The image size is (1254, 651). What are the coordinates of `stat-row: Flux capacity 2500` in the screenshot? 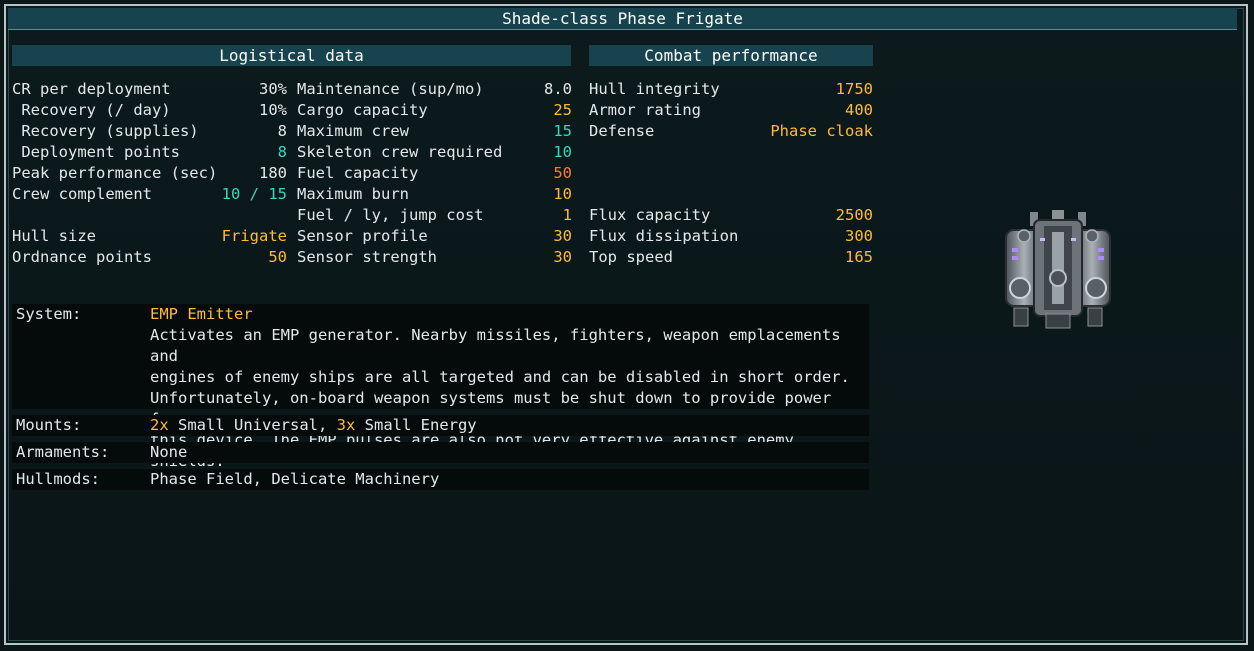 It's located at (731, 215).